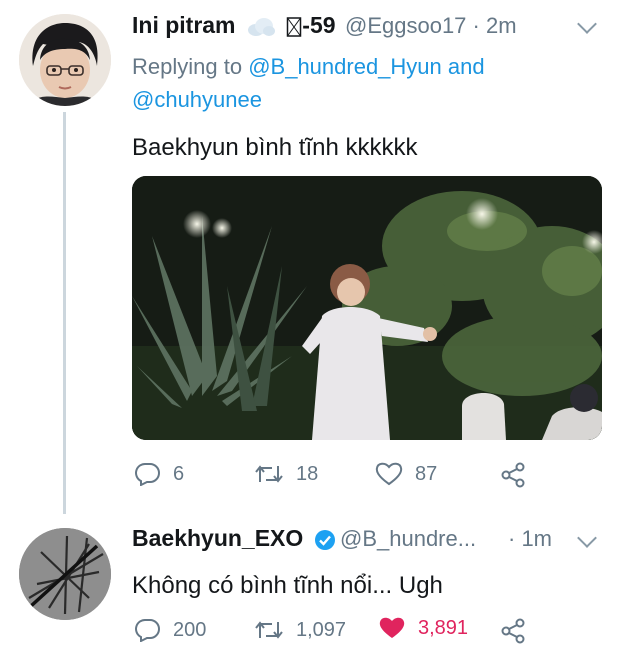  I want to click on like-action: 3,891, so click(423, 628).